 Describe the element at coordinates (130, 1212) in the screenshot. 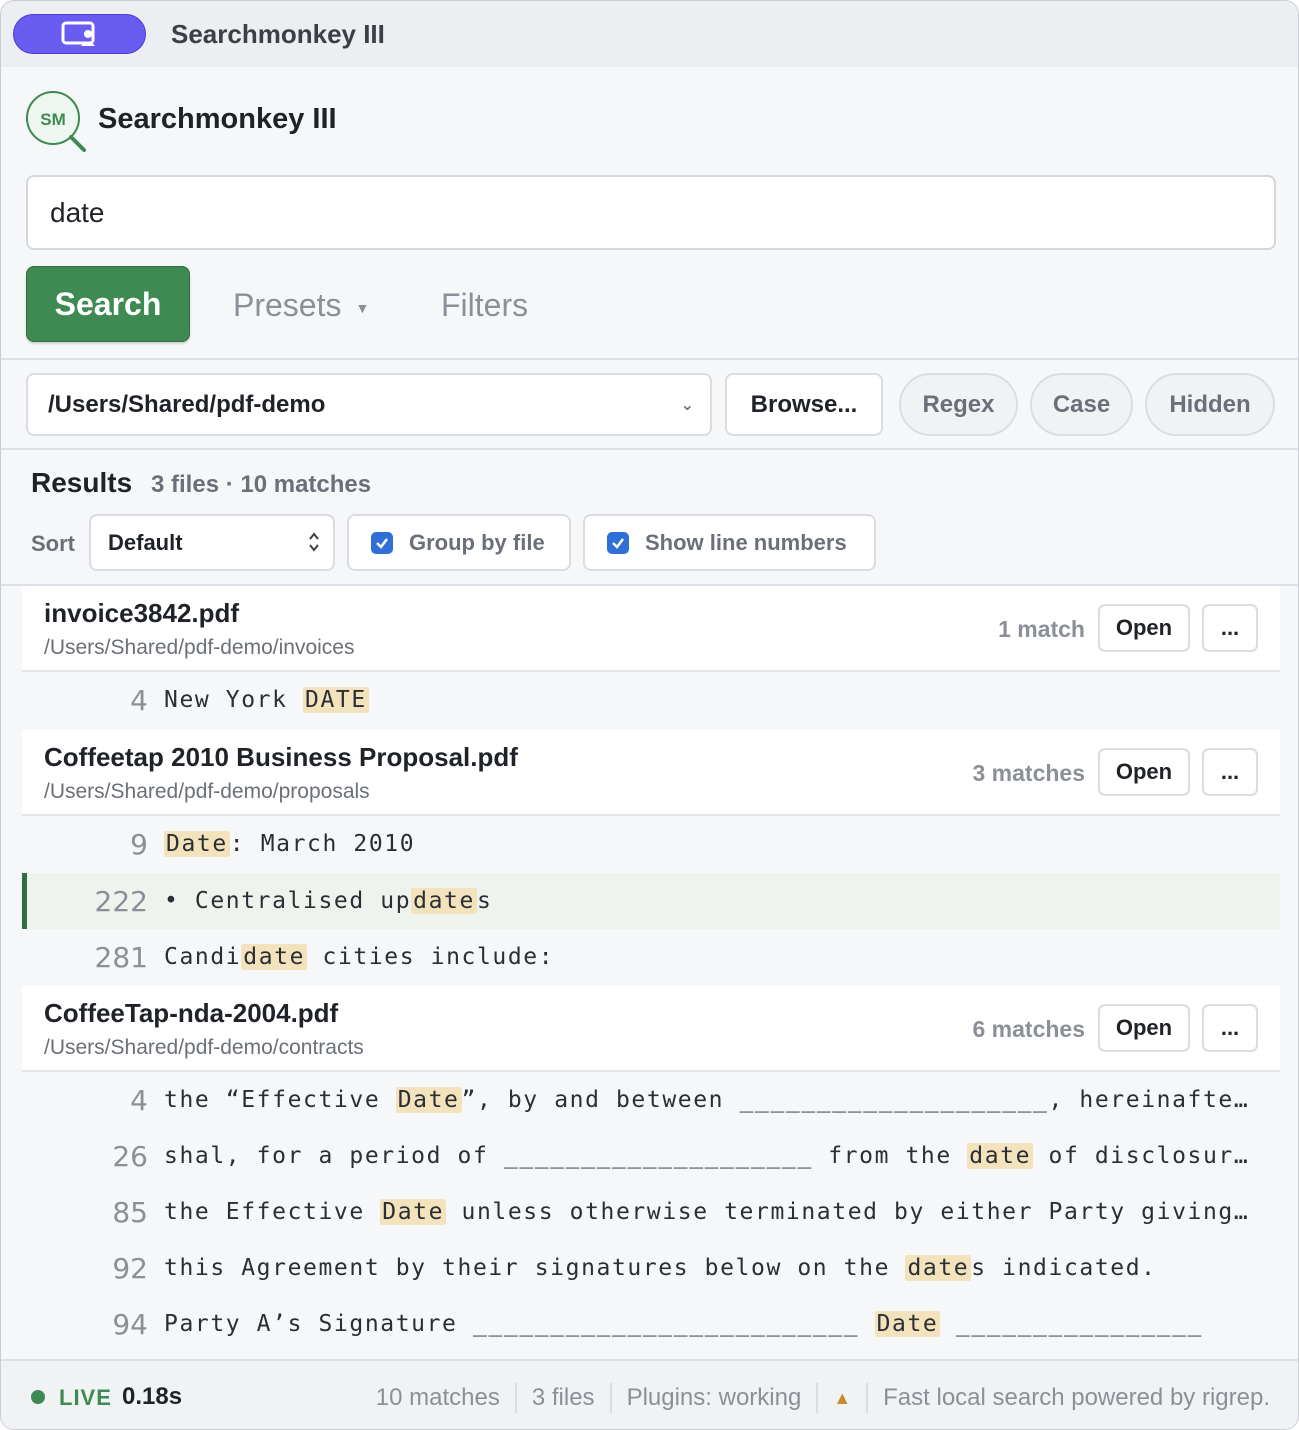

I see `line-number: 85` at that location.